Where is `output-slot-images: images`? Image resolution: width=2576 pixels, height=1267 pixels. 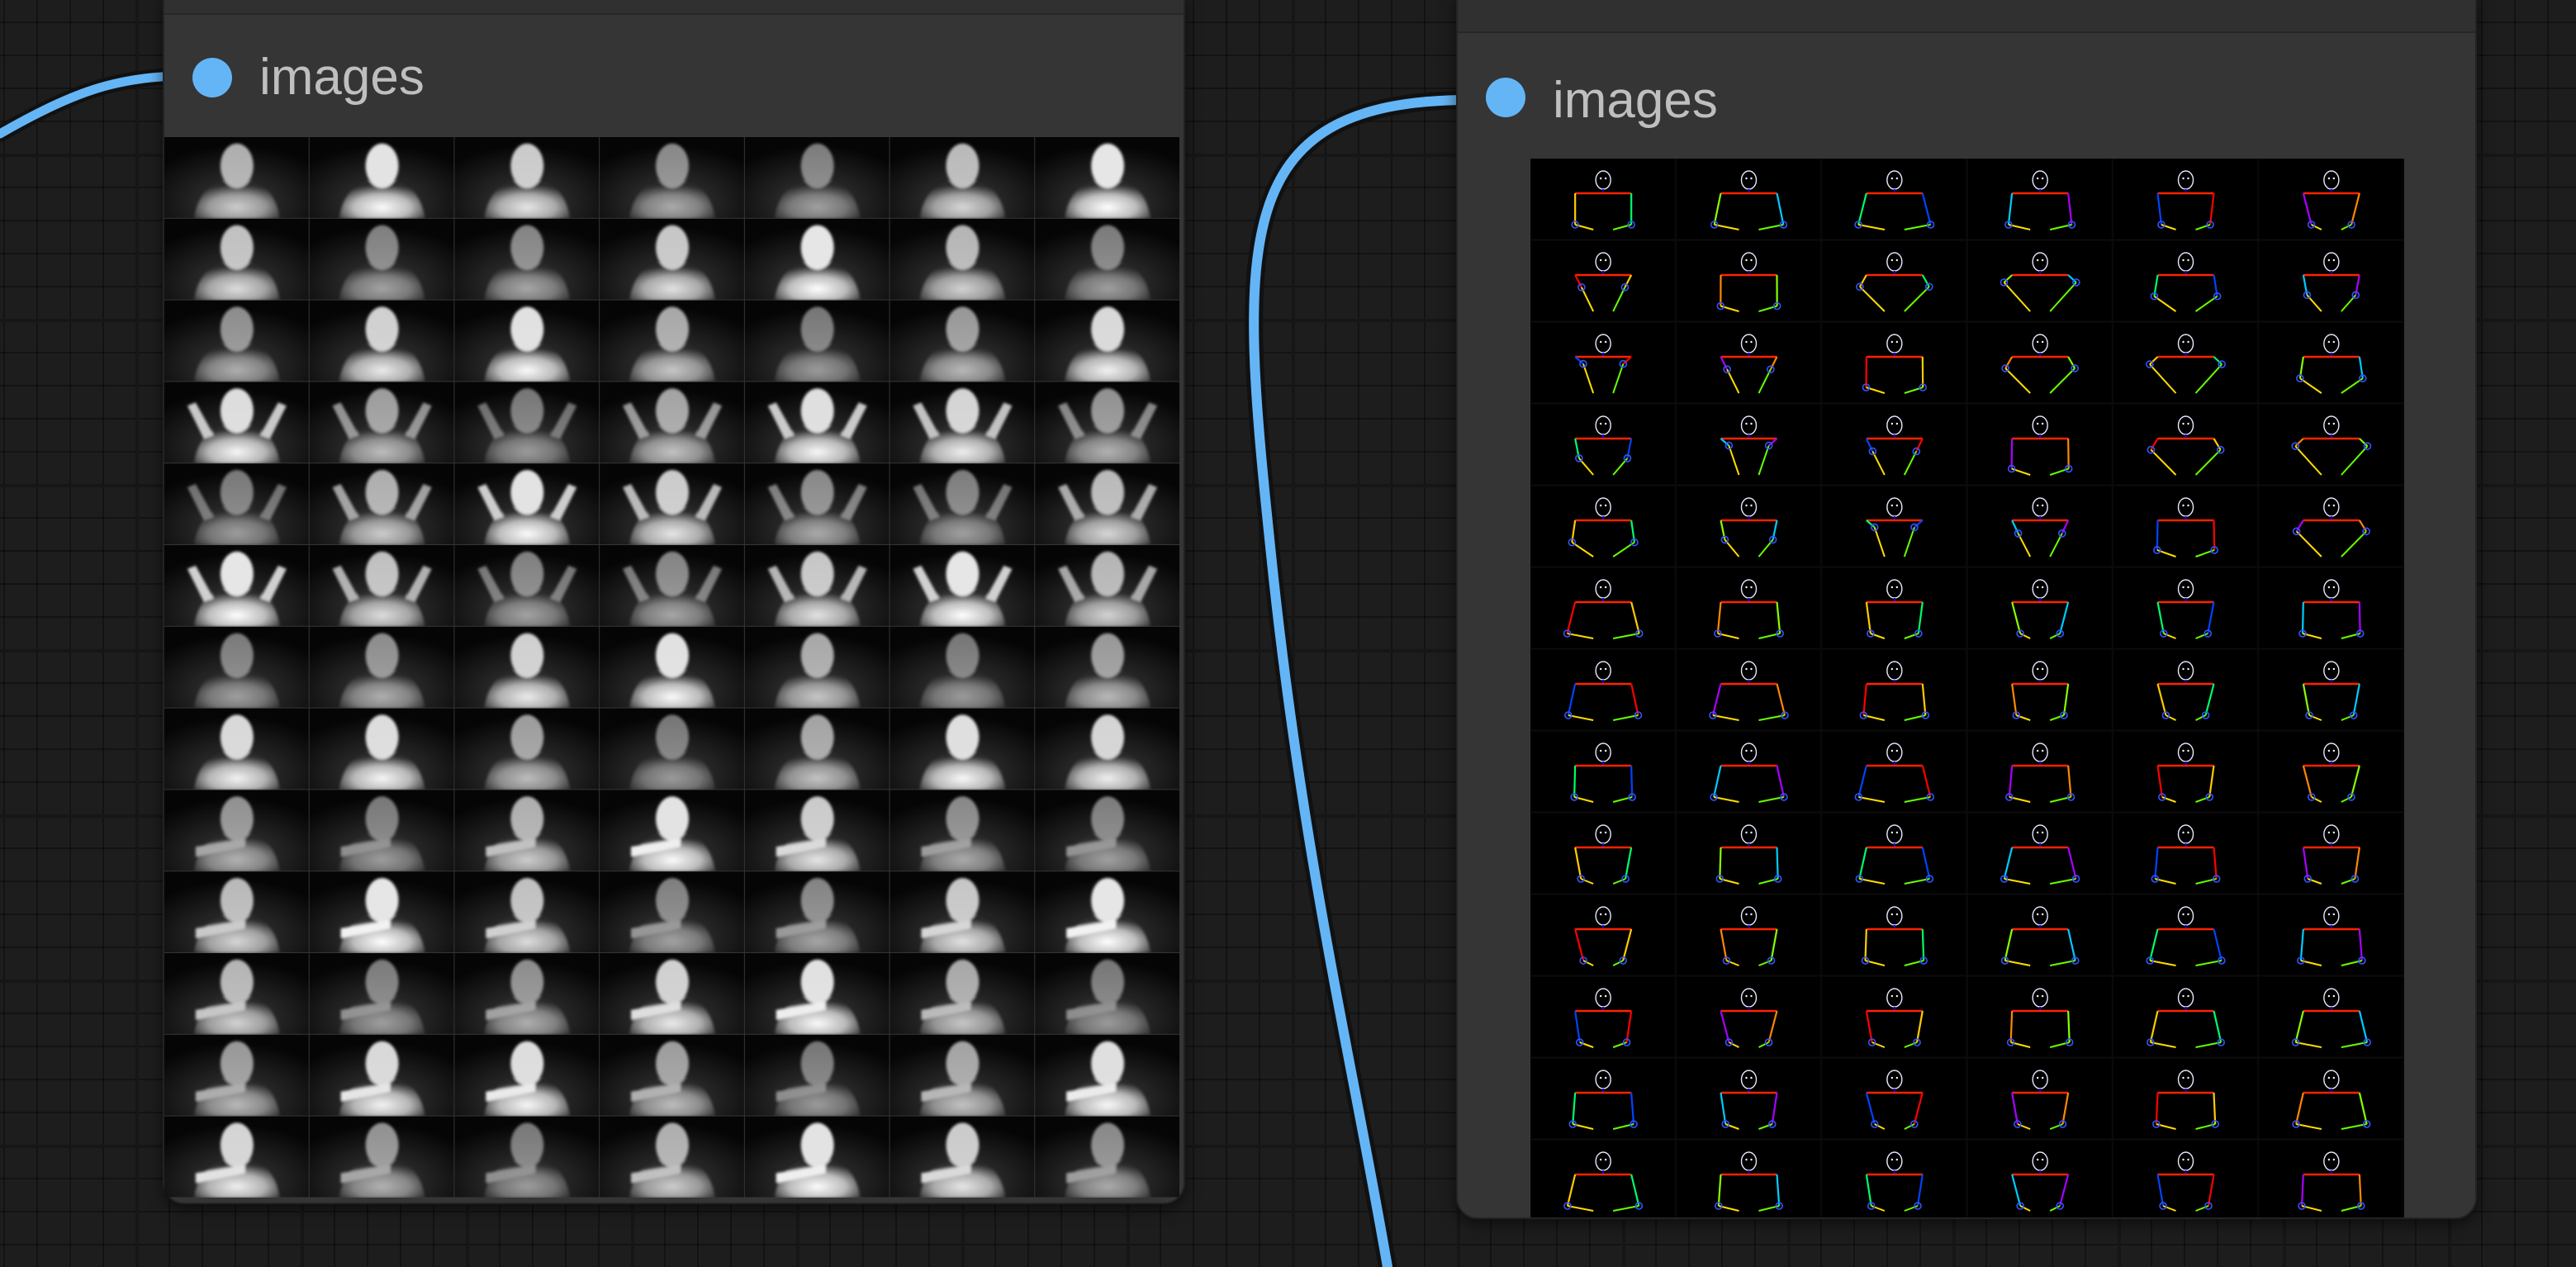 output-slot-images: images is located at coordinates (1966, 101).